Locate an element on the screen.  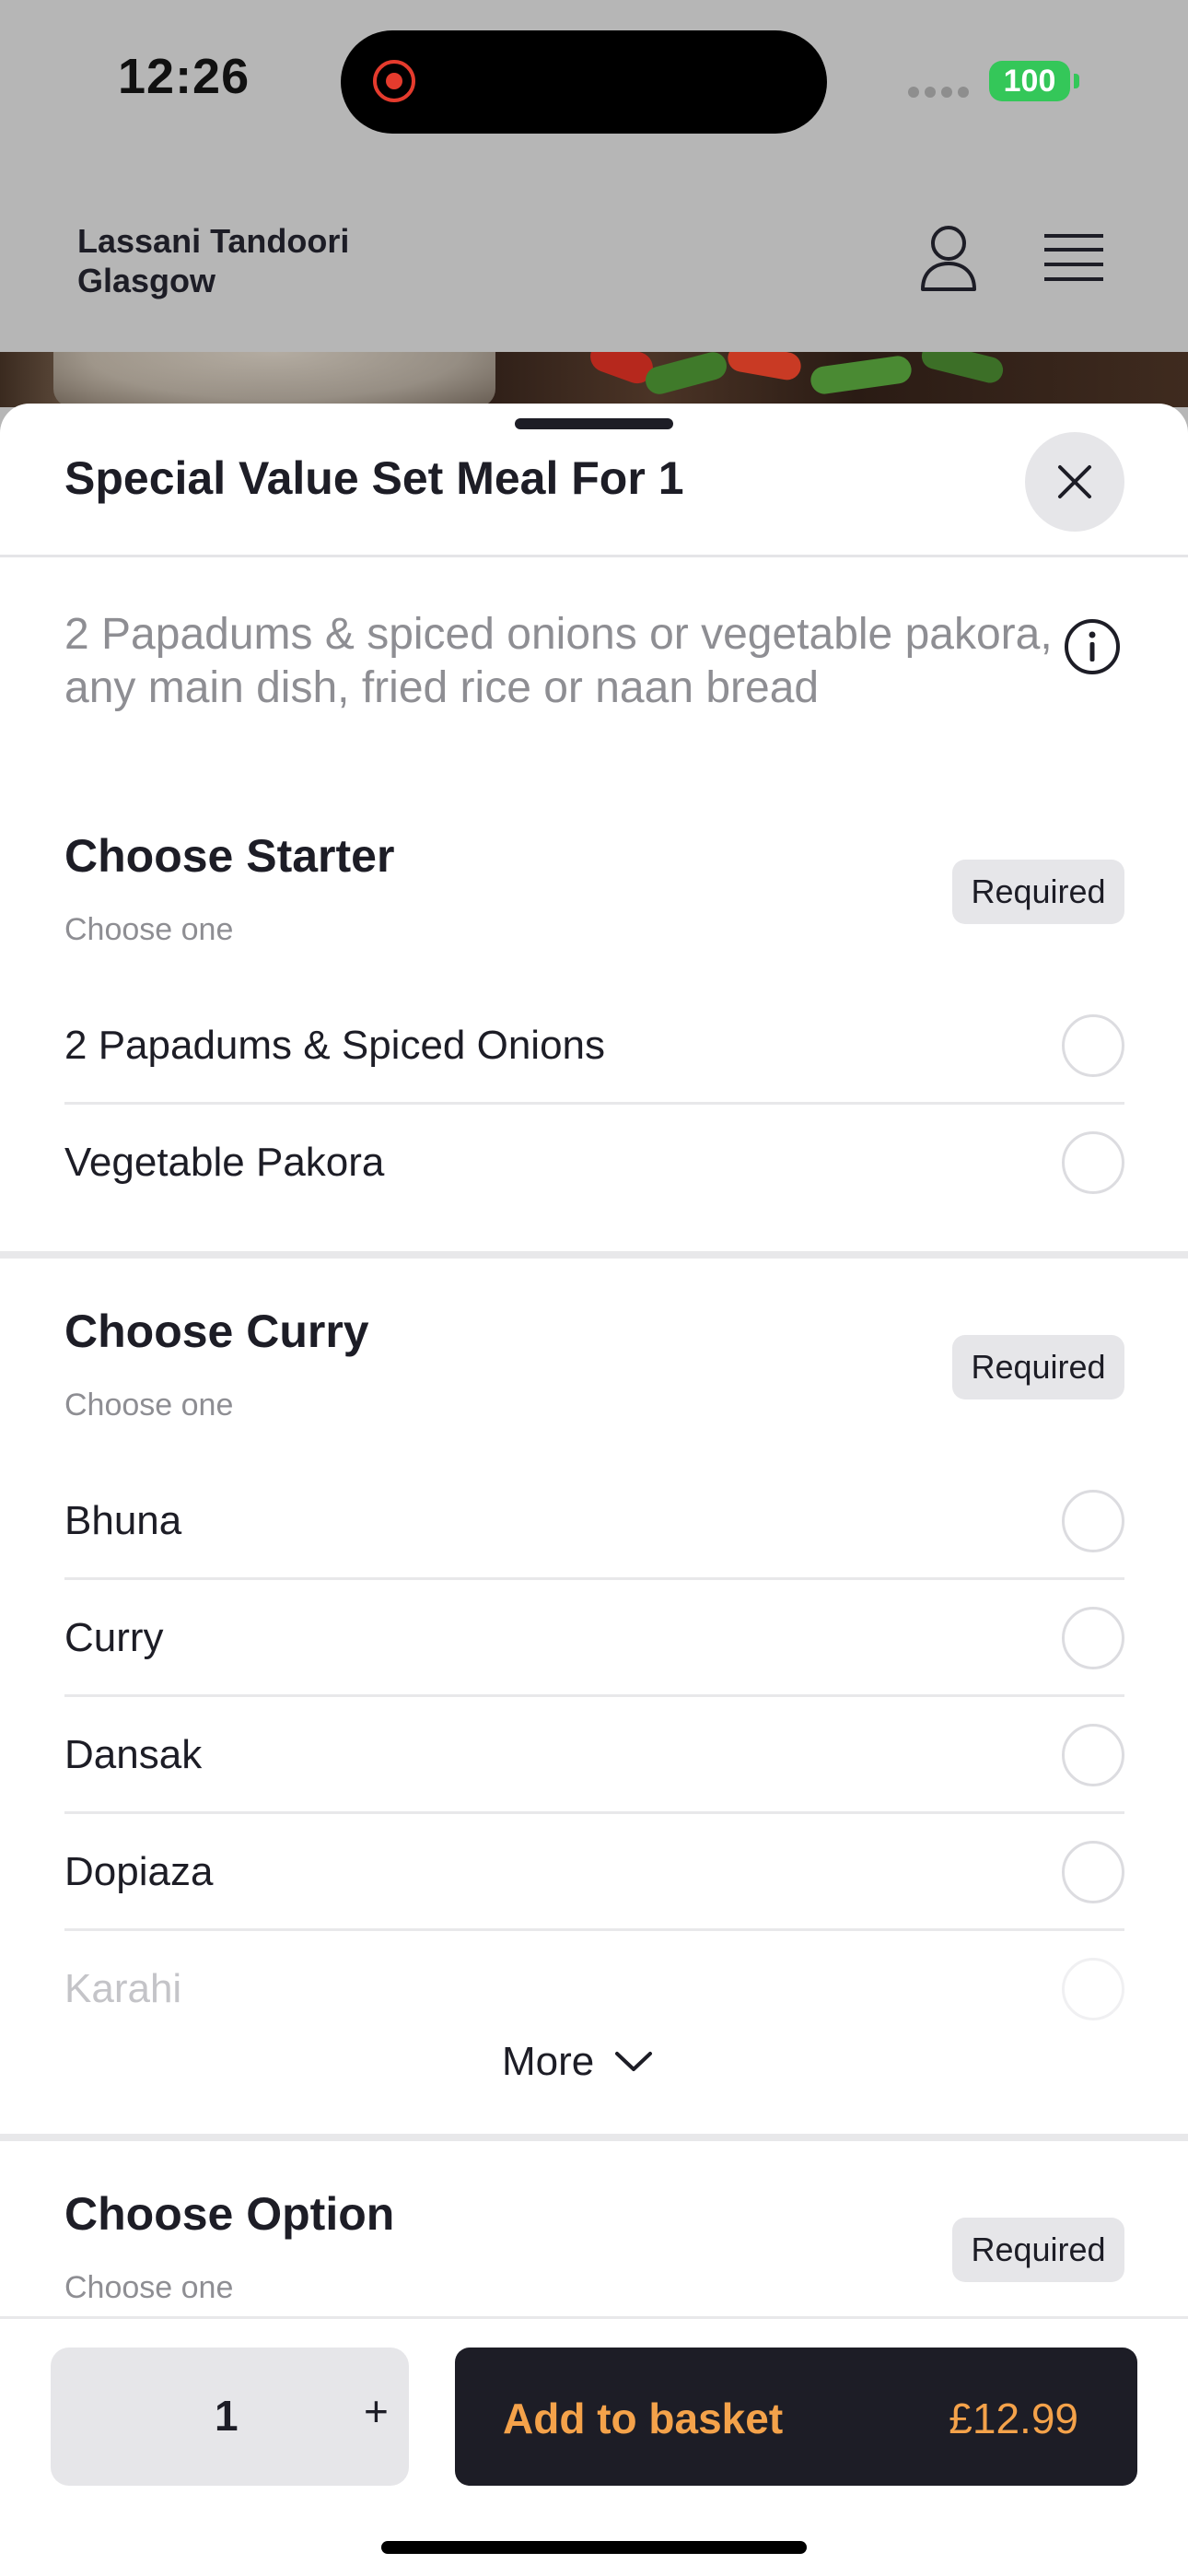
hamburger-menu-icon is located at coordinates (1073, 258).